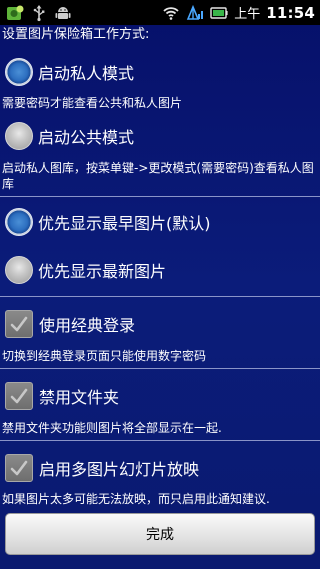  What do you see at coordinates (219, 13) in the screenshot?
I see `battery-icon` at bounding box center [219, 13].